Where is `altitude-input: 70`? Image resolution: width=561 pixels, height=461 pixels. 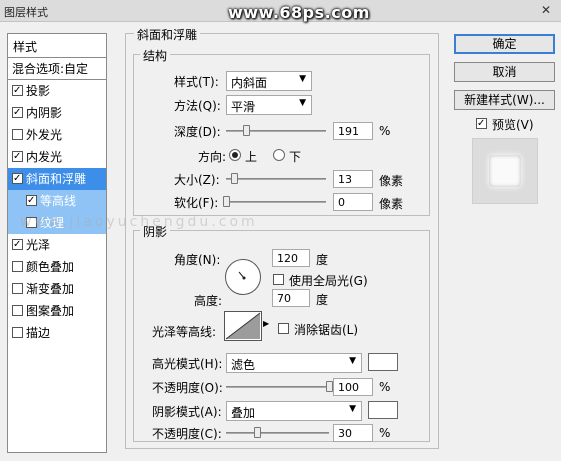
altitude-input: 70 is located at coordinates (291, 298).